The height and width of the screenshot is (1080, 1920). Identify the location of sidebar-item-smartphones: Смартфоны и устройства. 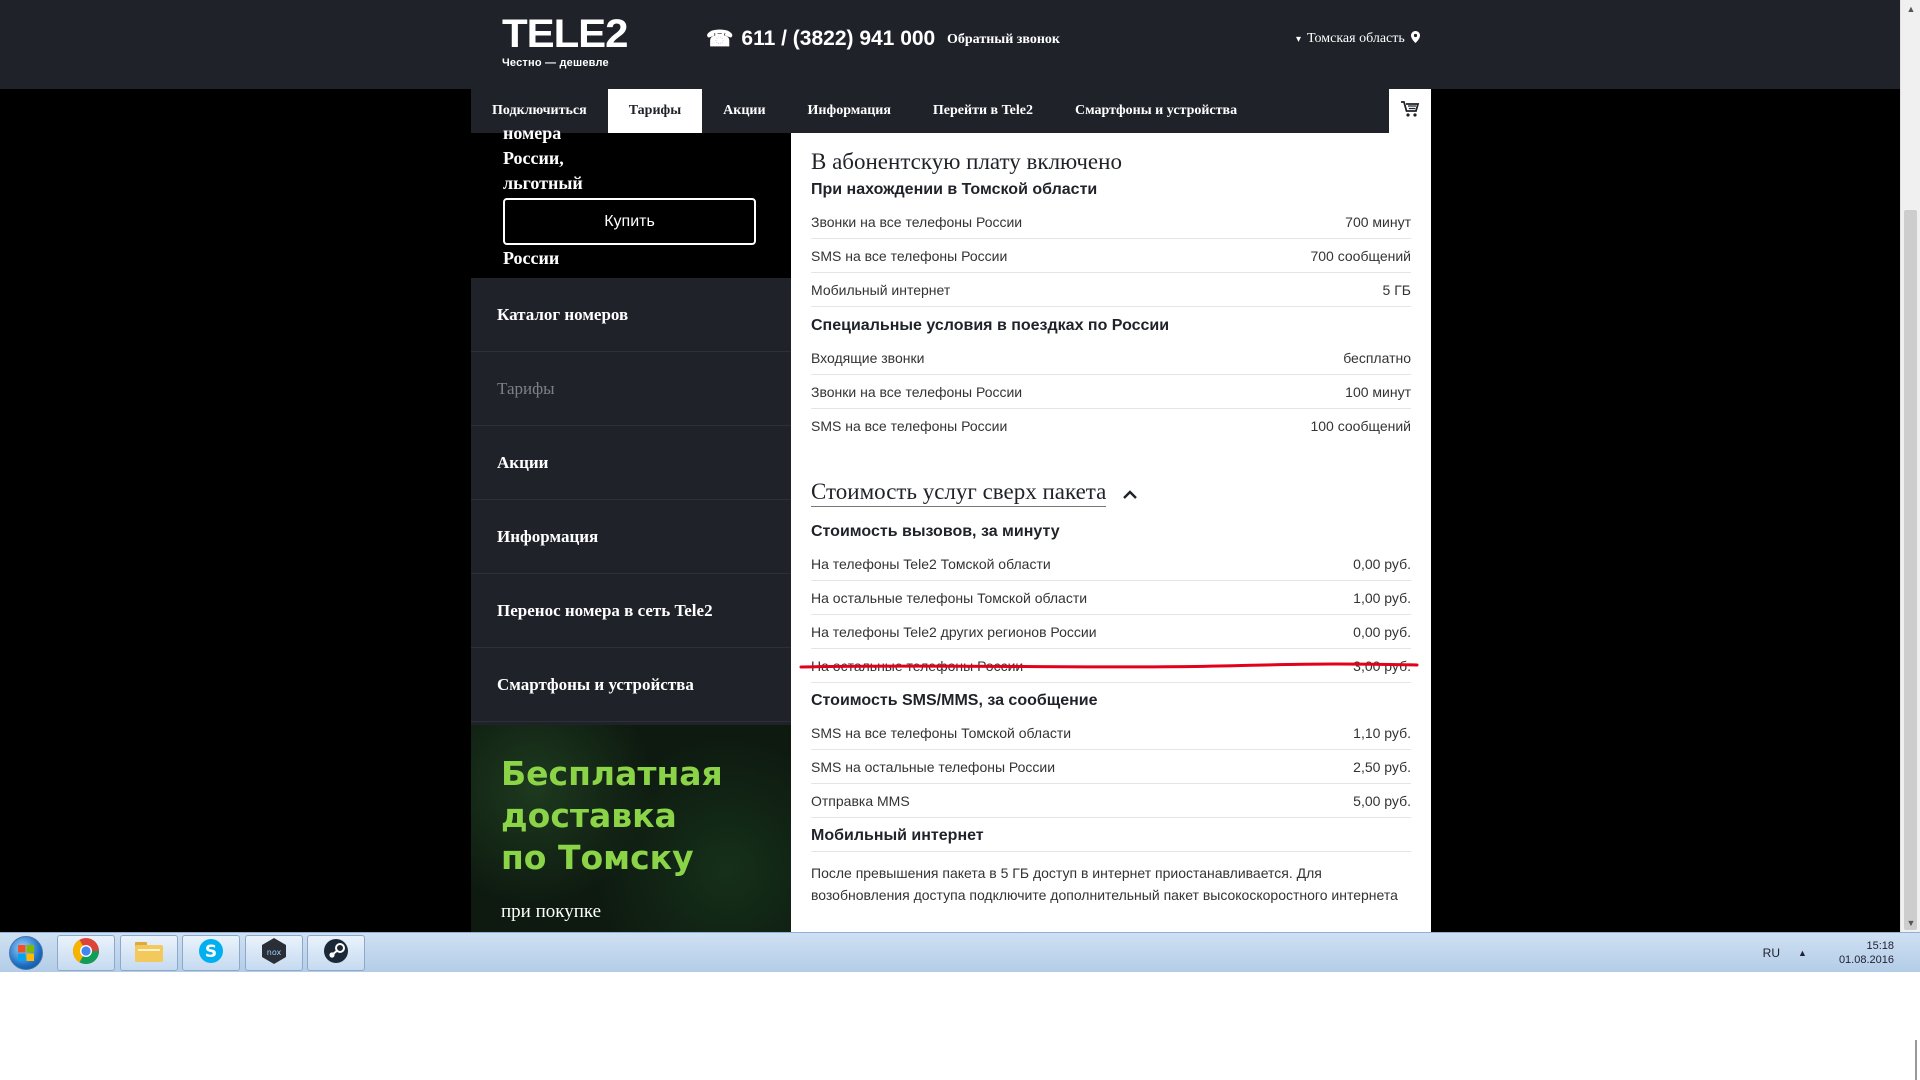
(631, 685).